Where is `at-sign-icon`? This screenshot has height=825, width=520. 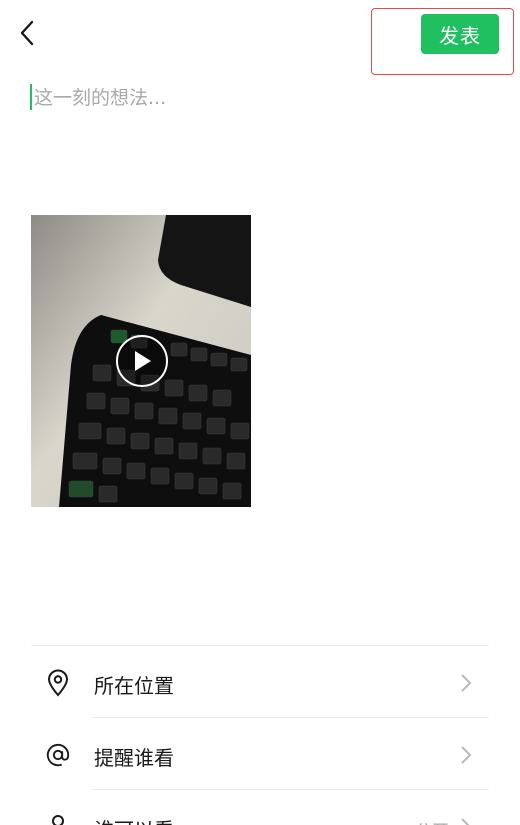
at-sign-icon is located at coordinates (58, 755).